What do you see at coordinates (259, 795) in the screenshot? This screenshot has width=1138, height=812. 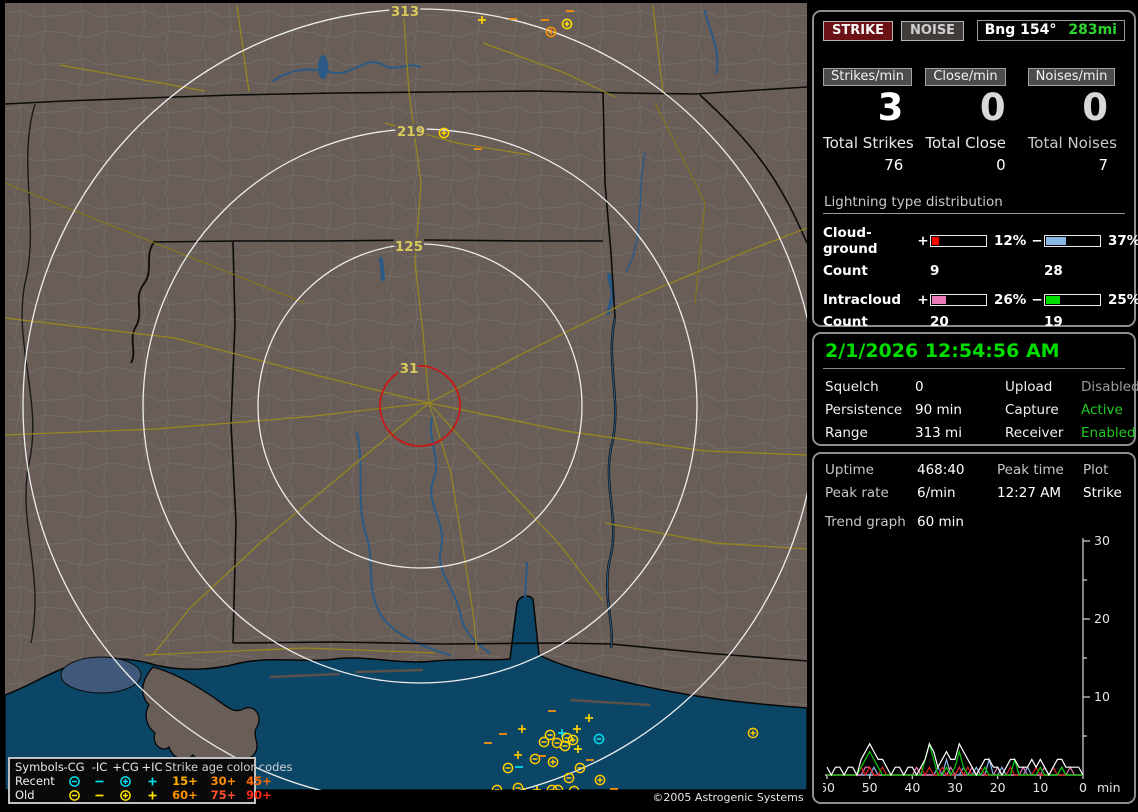 I see `age-code: 90+` at bounding box center [259, 795].